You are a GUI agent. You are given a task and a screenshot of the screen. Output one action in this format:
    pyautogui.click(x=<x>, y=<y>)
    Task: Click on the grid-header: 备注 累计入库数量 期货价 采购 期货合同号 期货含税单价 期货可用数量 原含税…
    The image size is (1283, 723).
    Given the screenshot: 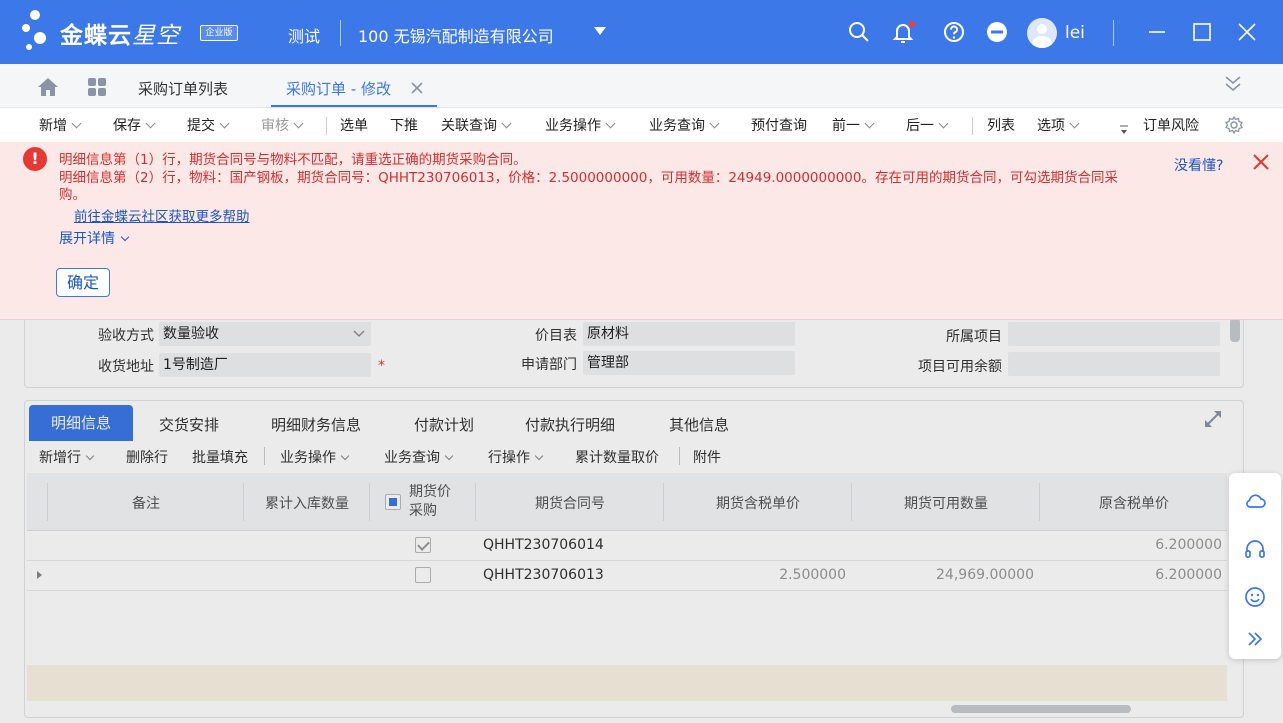 What is the action you would take?
    pyautogui.click(x=627, y=502)
    